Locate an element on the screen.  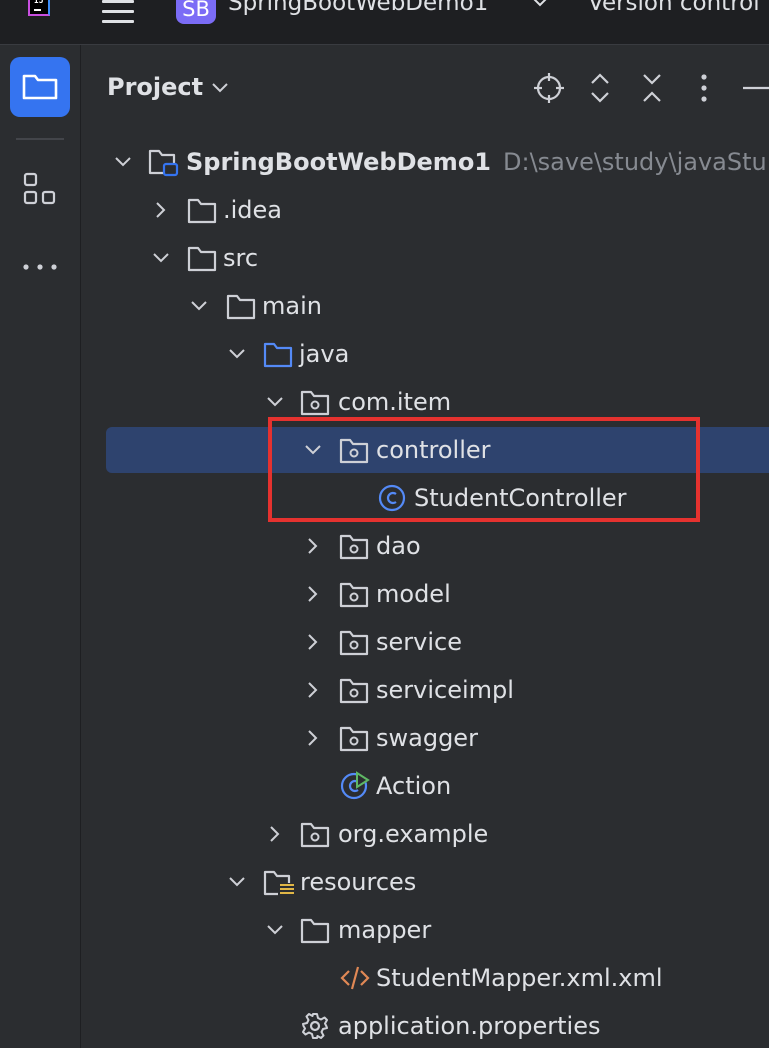
locate-icon is located at coordinates (549, 88).